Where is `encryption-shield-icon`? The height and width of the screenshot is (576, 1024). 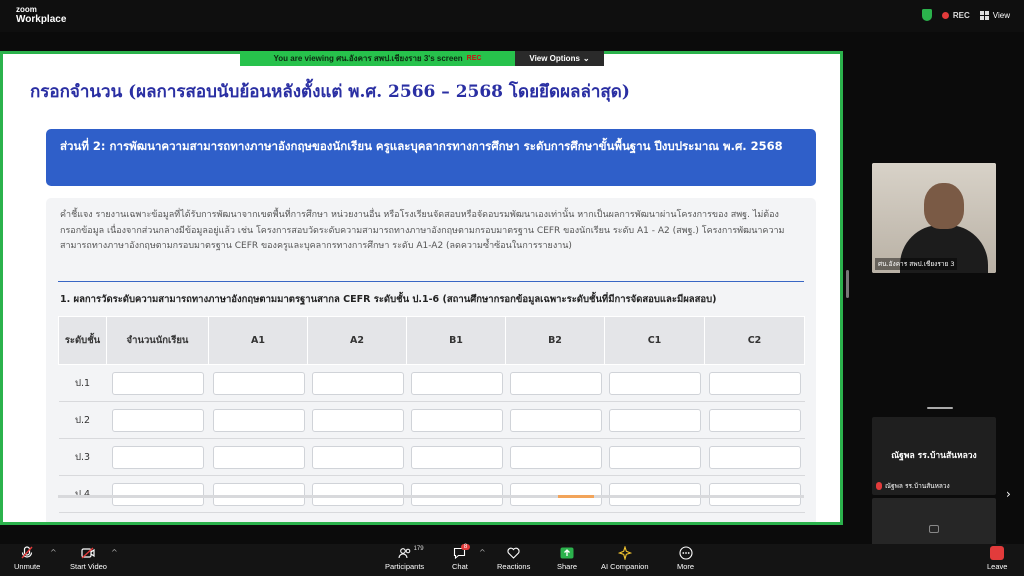 encryption-shield-icon is located at coordinates (926, 15).